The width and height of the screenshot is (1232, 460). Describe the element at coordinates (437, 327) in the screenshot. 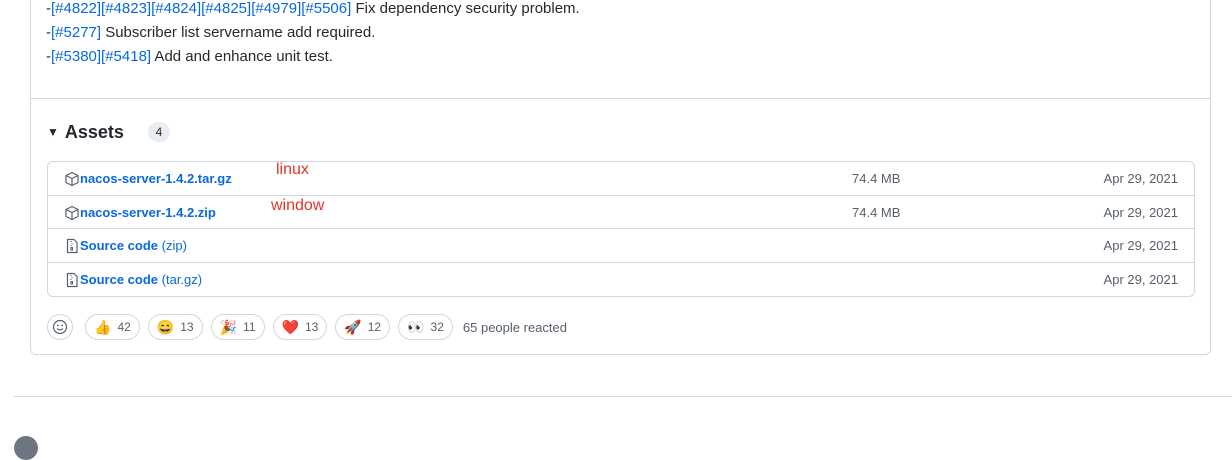

I see `reaction-count: 32` at that location.